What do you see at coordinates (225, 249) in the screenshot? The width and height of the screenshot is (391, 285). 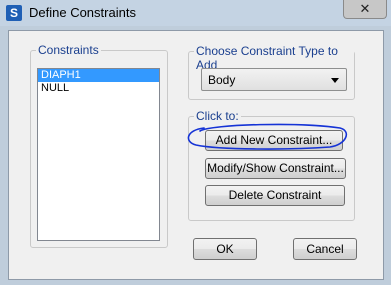 I see `ok-button: OK` at bounding box center [225, 249].